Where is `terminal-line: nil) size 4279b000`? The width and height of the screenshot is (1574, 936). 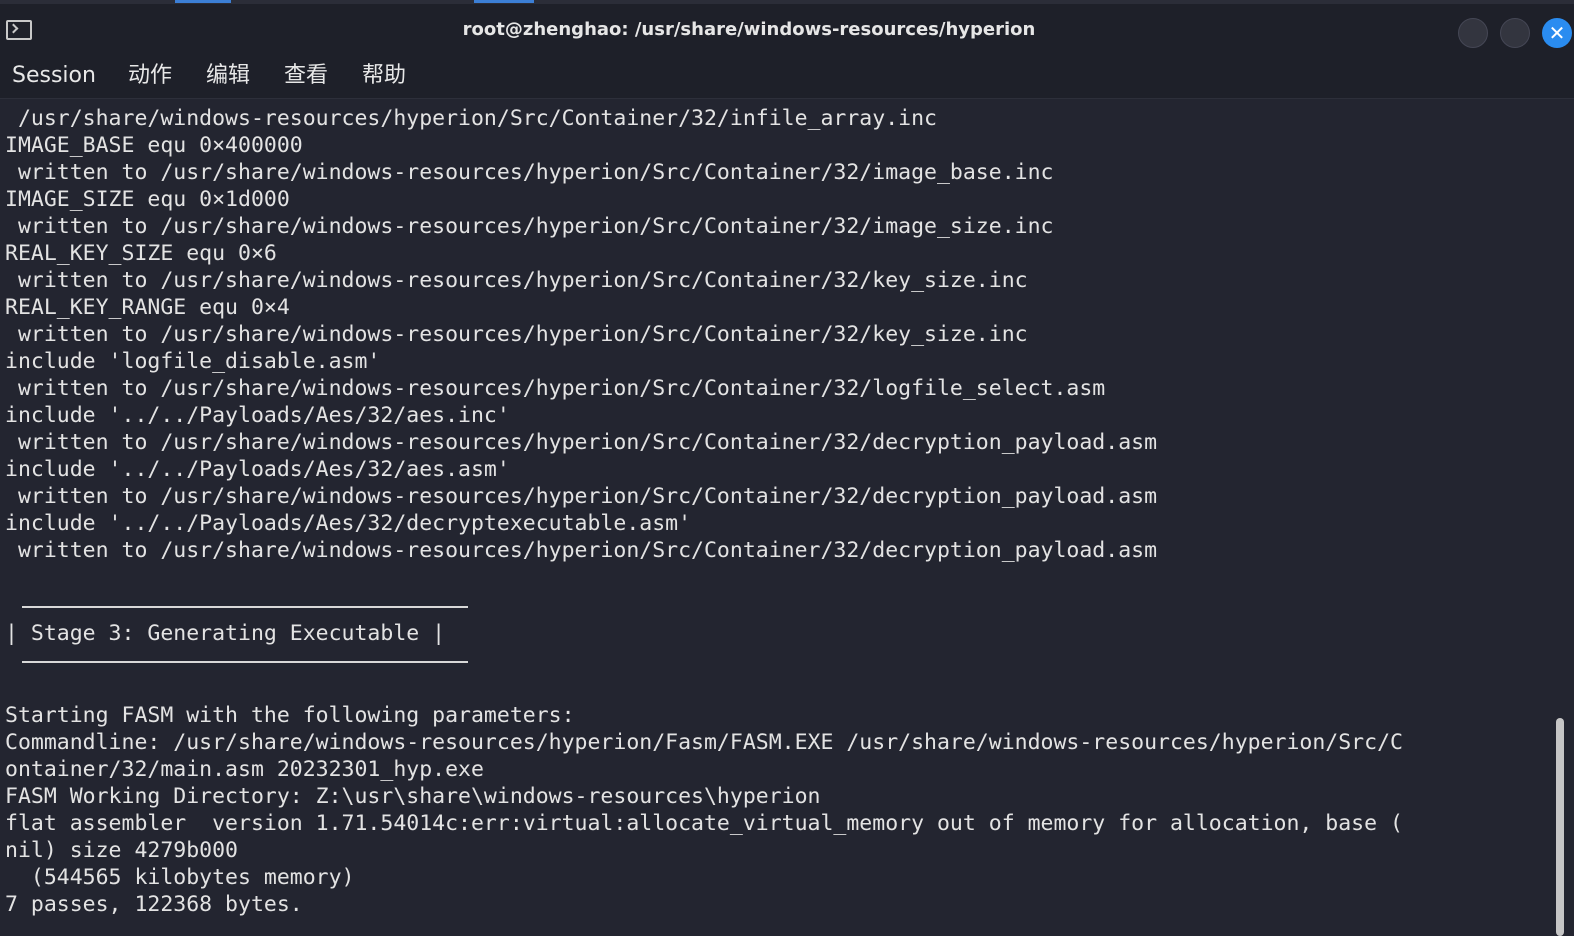
terminal-line: nil) size 4279b000 is located at coordinates (121, 850).